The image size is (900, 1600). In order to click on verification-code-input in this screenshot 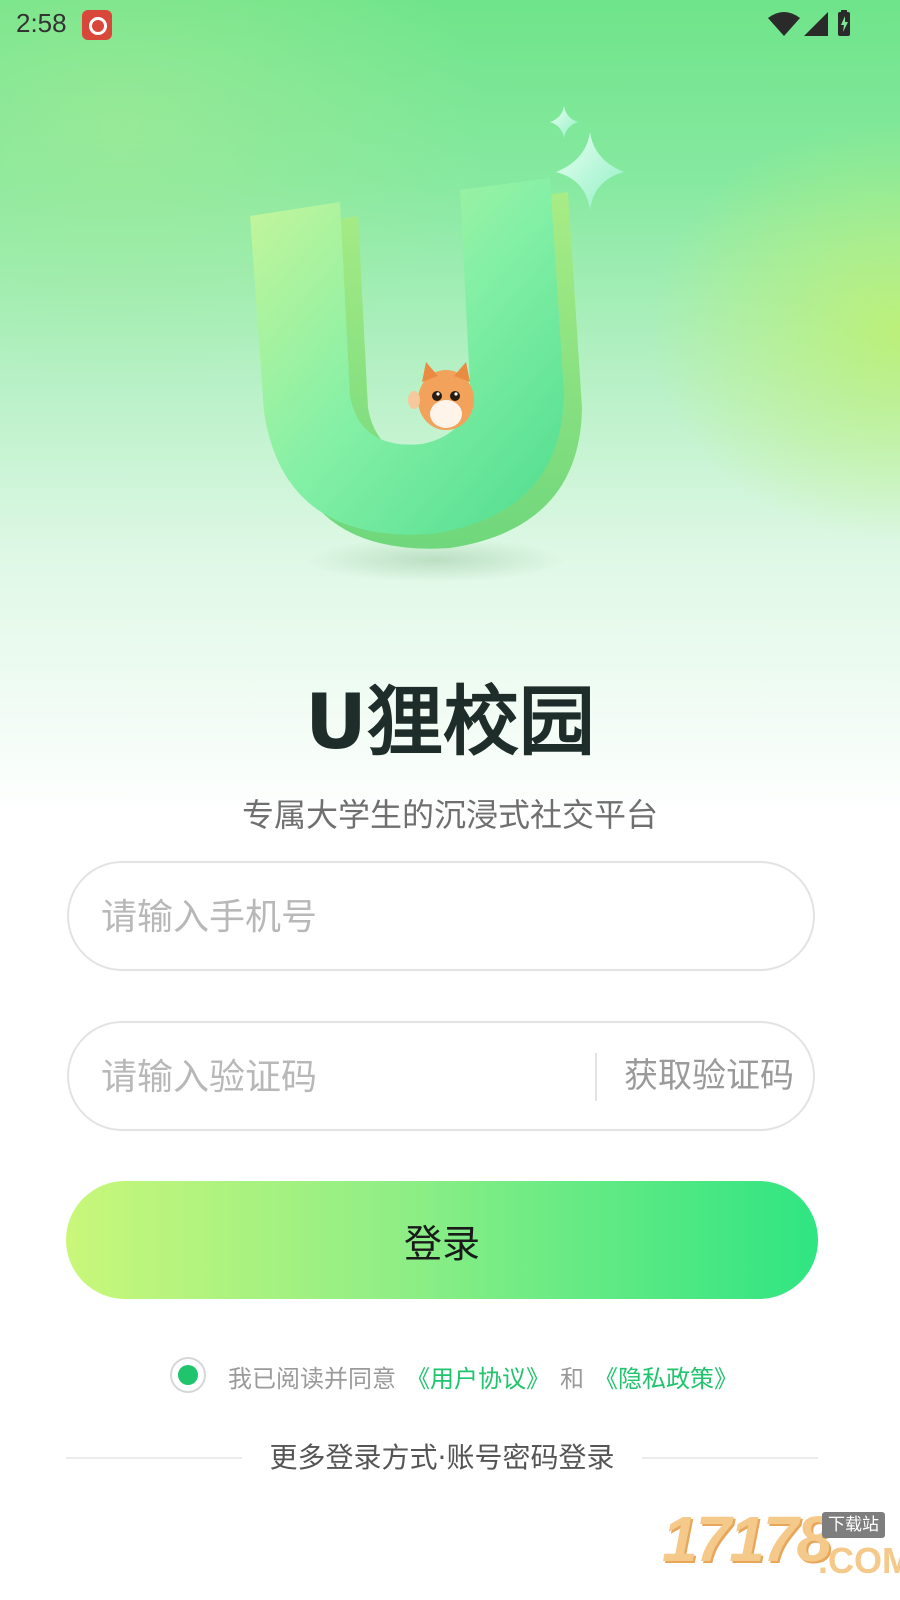, I will do `click(346, 1077)`.